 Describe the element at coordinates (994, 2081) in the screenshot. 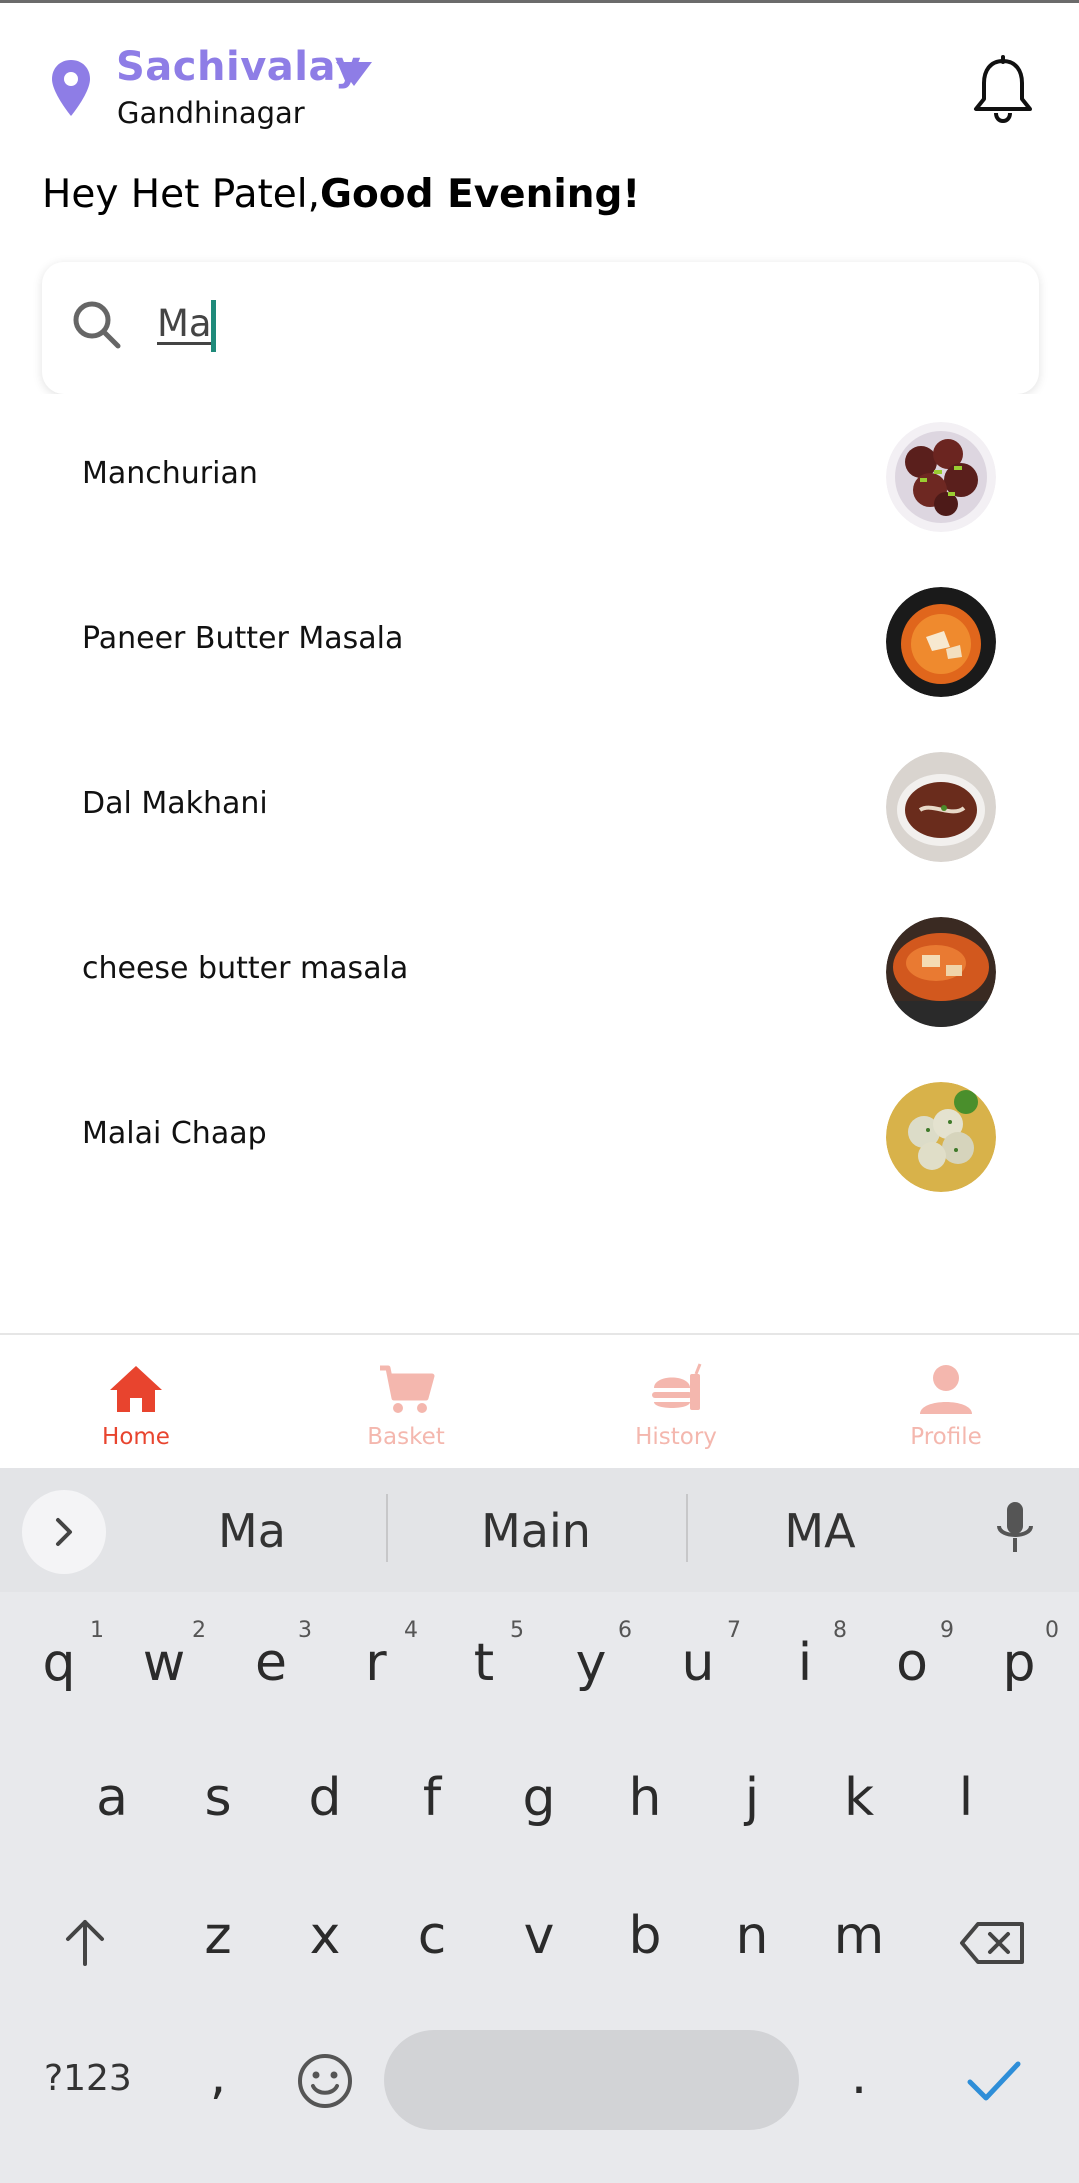

I see `checkmark-icon` at that location.